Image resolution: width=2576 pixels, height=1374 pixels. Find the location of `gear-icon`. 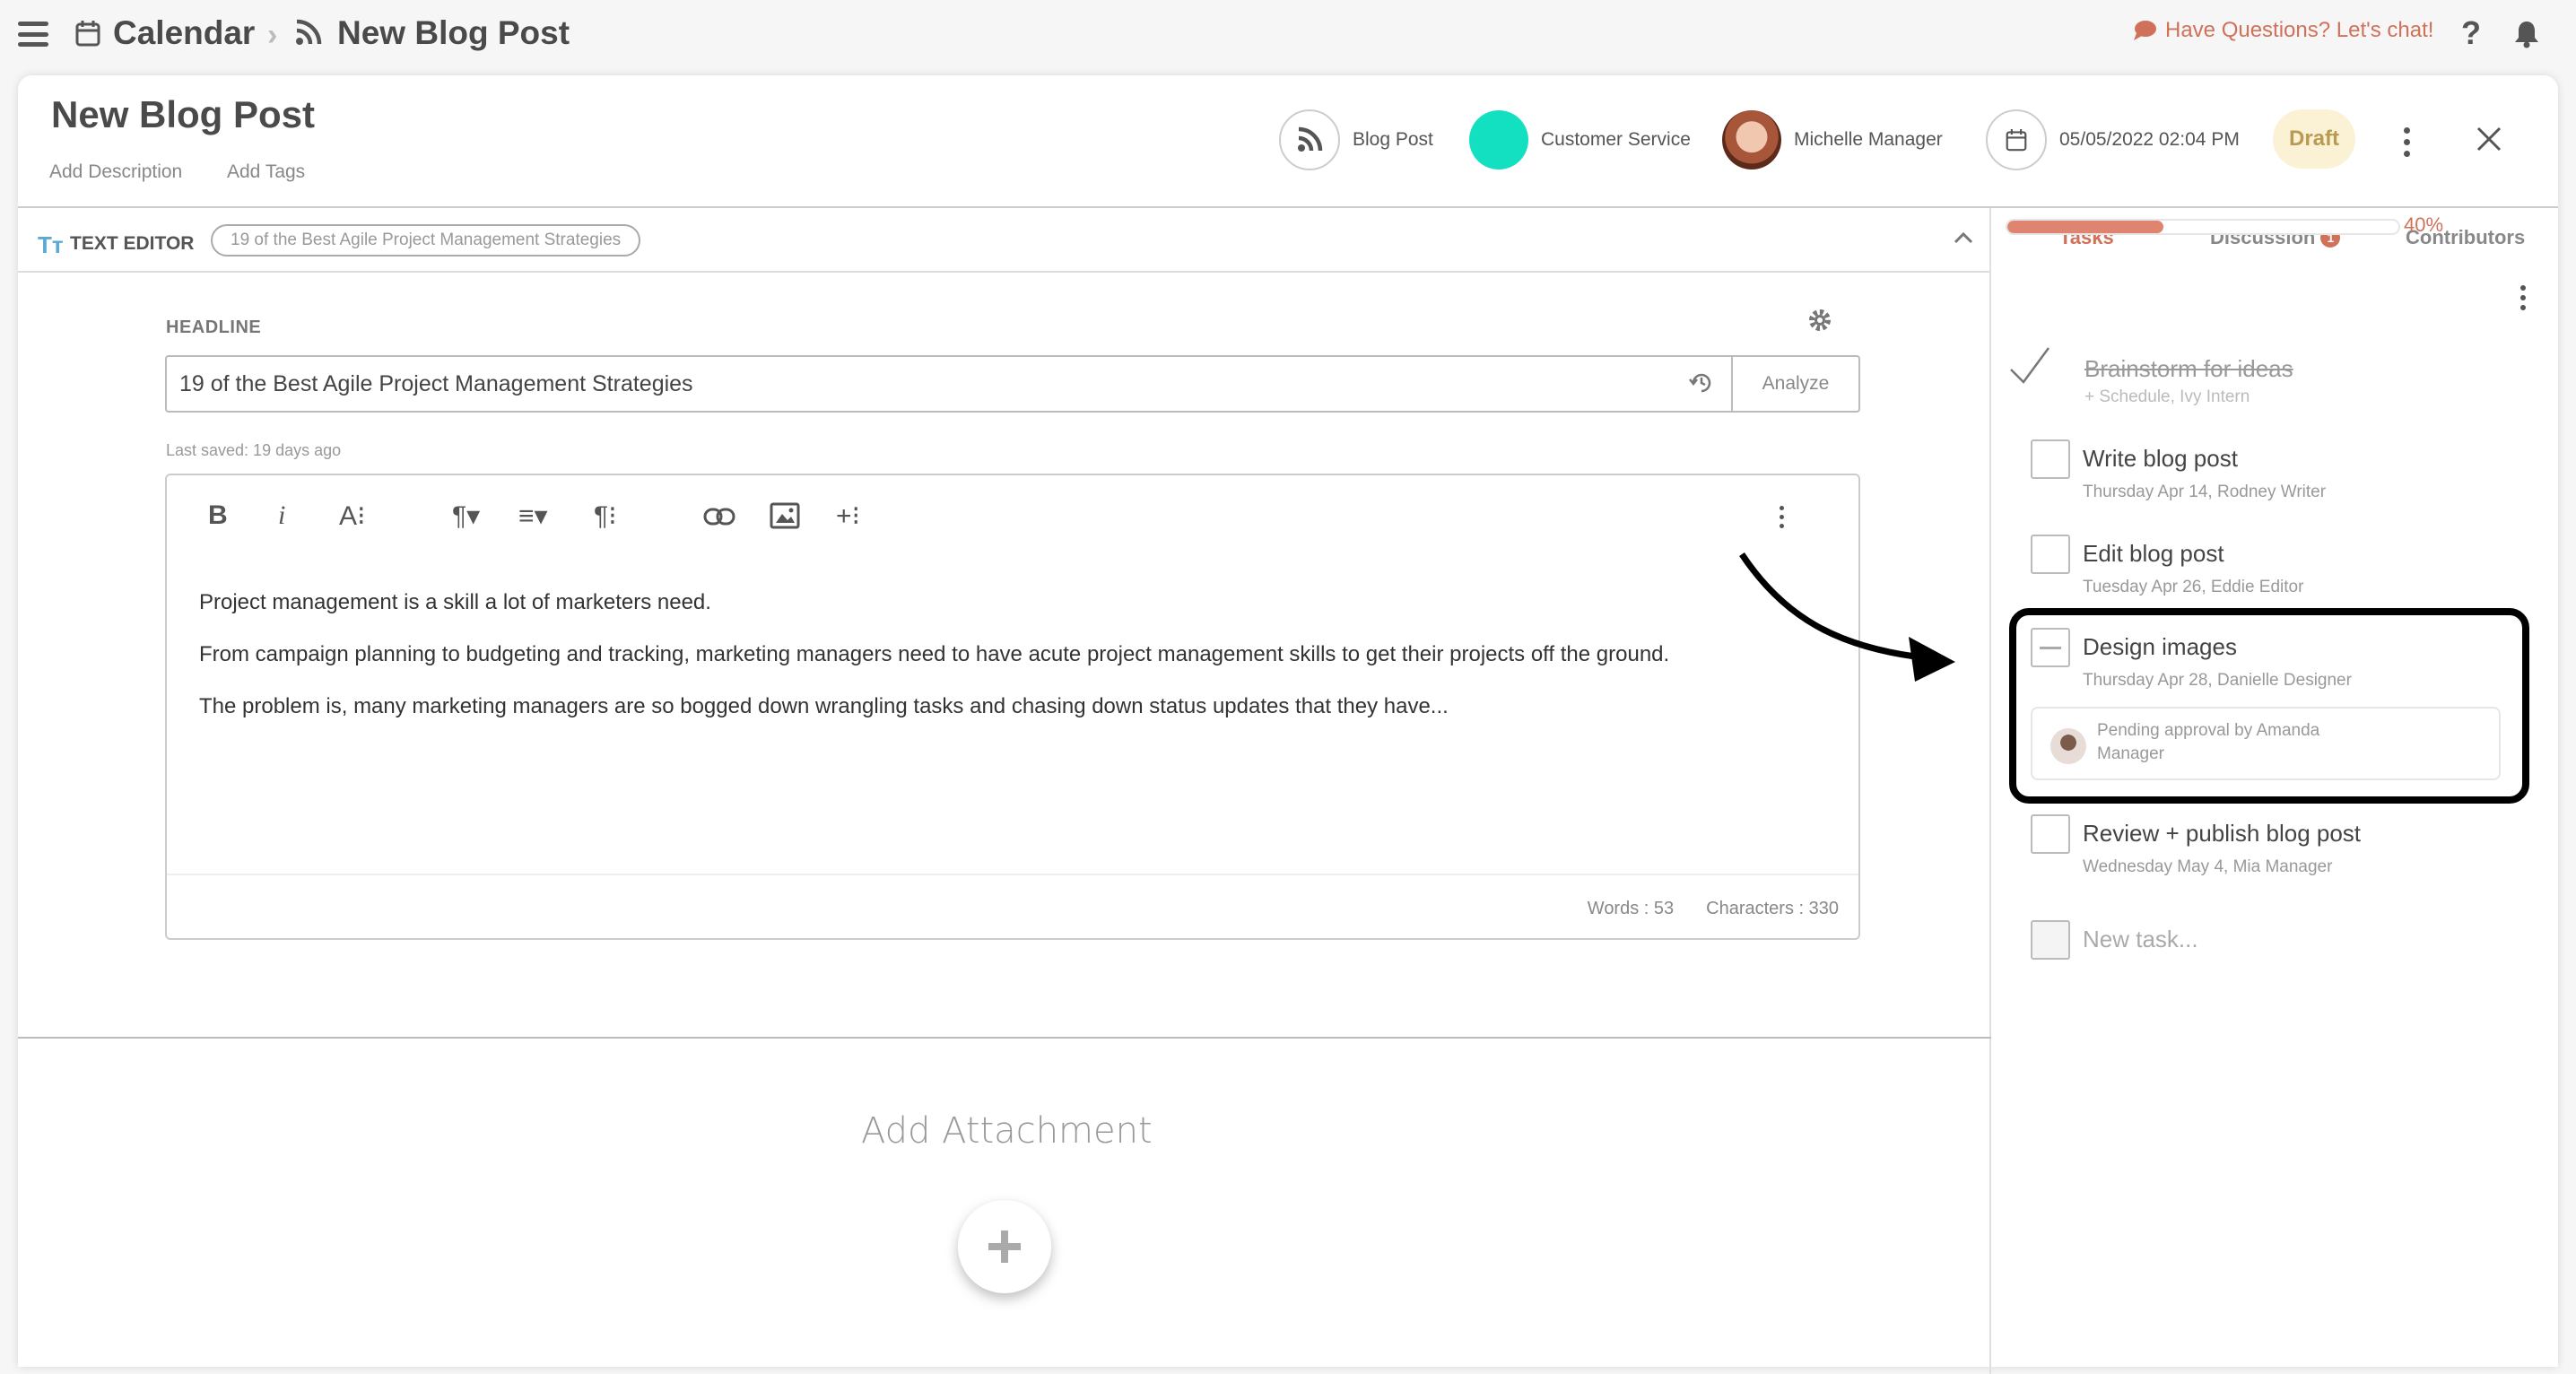

gear-icon is located at coordinates (1819, 320).